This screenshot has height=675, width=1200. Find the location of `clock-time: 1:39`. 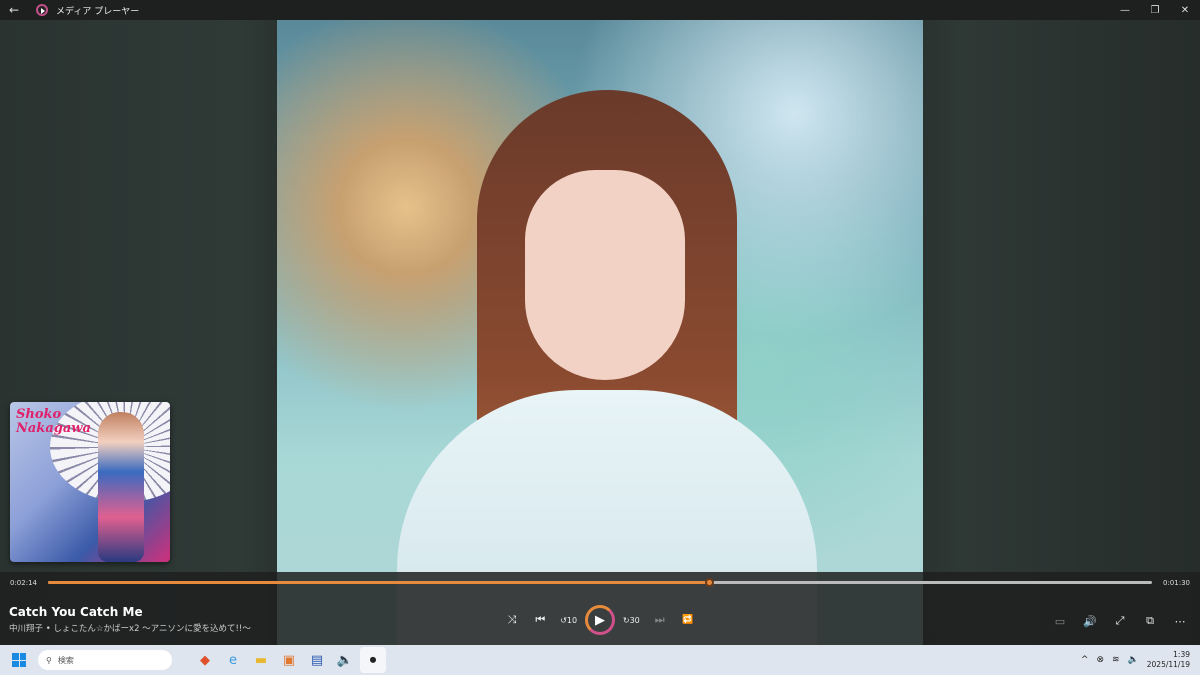

clock-time: 1:39 is located at coordinates (1181, 654).